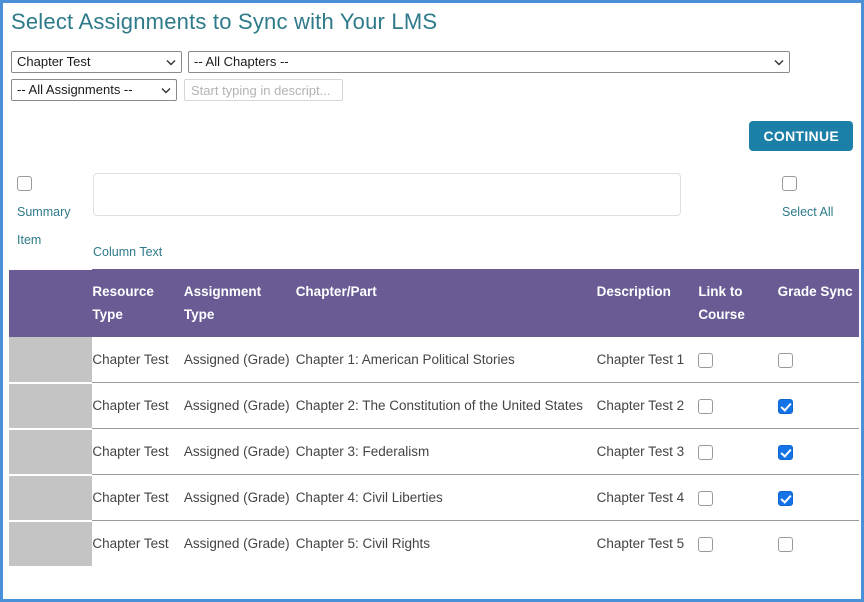  What do you see at coordinates (29, 240) in the screenshot?
I see `summary-item-label-line2: Item` at bounding box center [29, 240].